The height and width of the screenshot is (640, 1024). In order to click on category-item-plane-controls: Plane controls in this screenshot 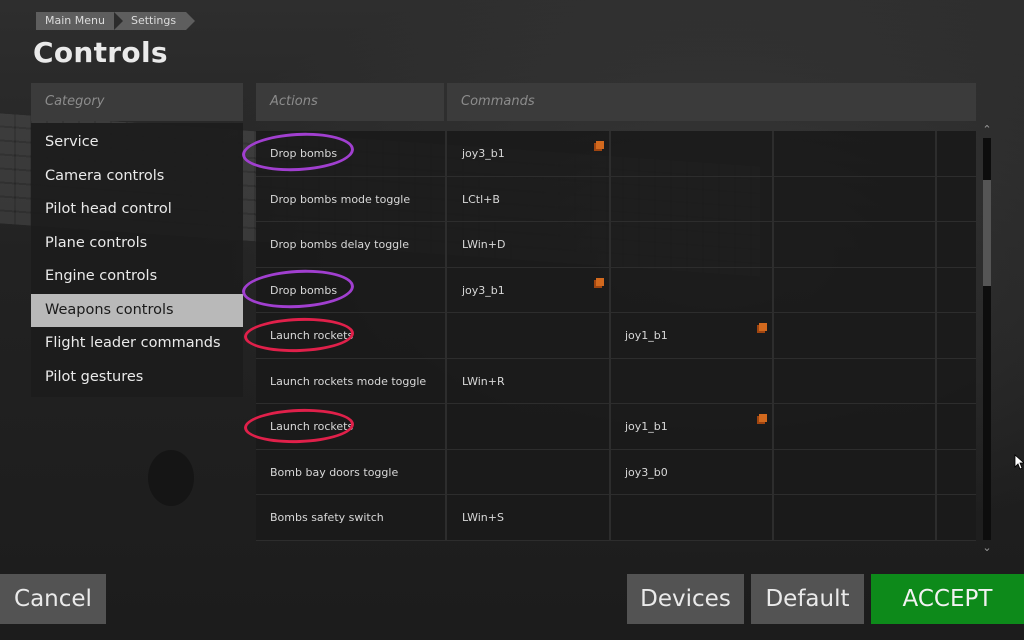, I will do `click(137, 244)`.